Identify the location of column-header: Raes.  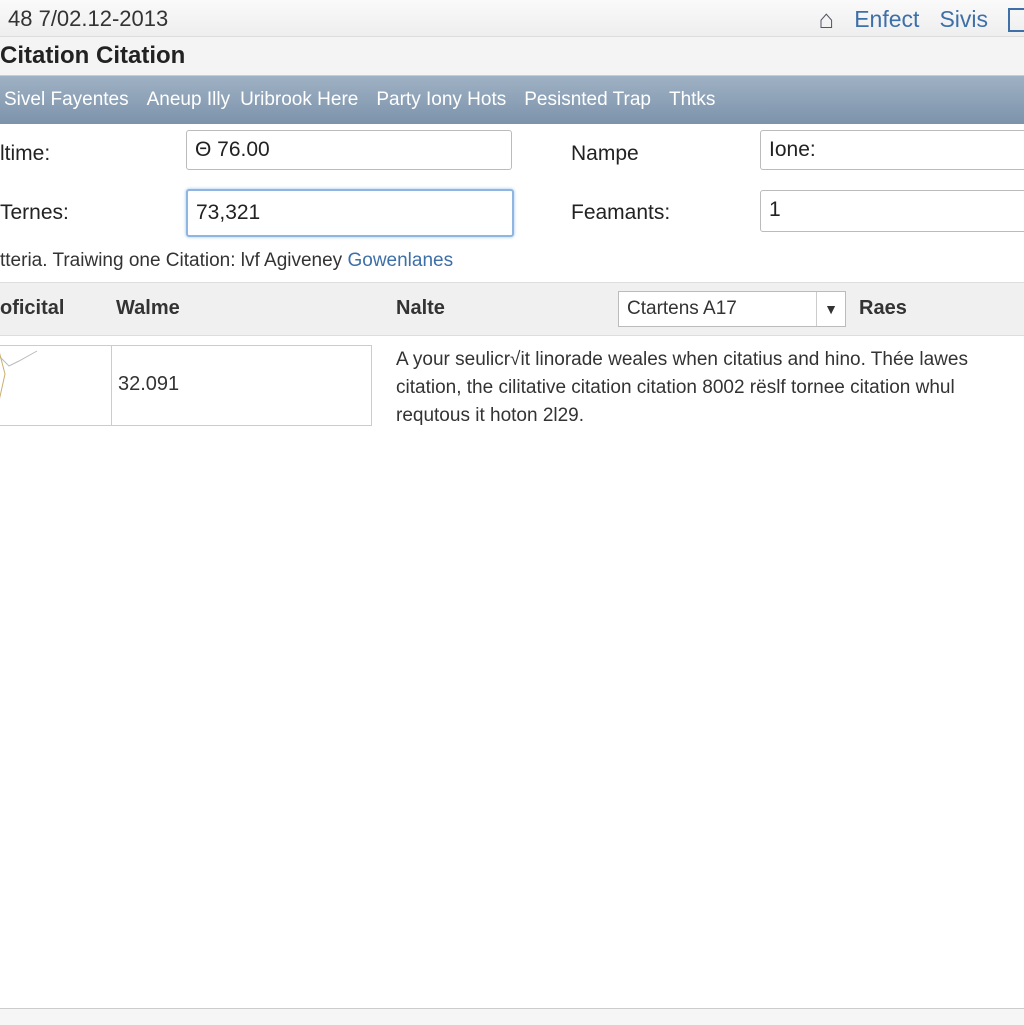
(883, 308).